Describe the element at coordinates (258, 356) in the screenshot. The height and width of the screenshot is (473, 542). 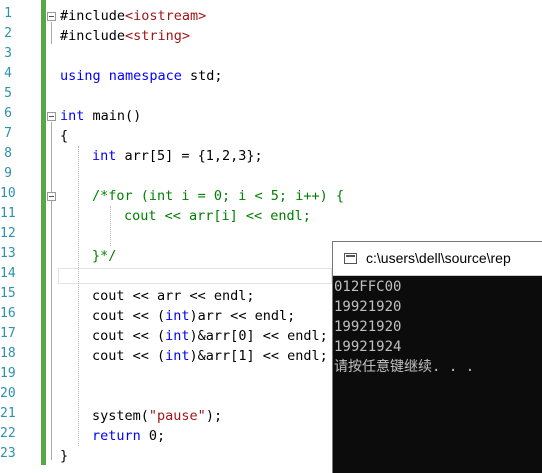
I see `code-text: )&arr[1] << endl;` at that location.